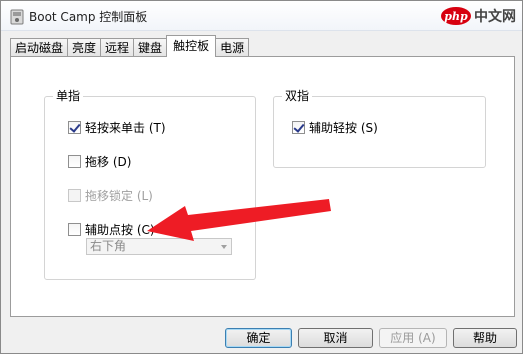 This screenshot has height=354, width=523. What do you see at coordinates (297, 96) in the screenshot?
I see `two-finger-title: 双指` at bounding box center [297, 96].